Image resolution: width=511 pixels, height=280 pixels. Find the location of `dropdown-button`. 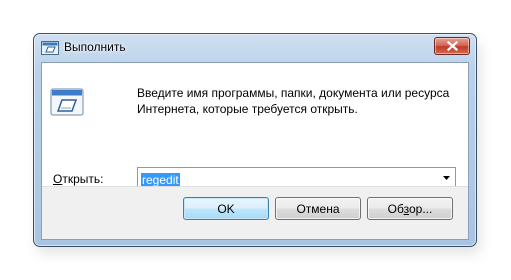

dropdown-button is located at coordinates (446, 178).